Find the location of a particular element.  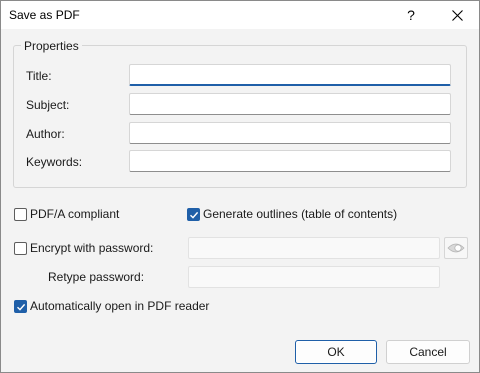

outlines-label: Generate outlines (table of contents) is located at coordinates (300, 214).